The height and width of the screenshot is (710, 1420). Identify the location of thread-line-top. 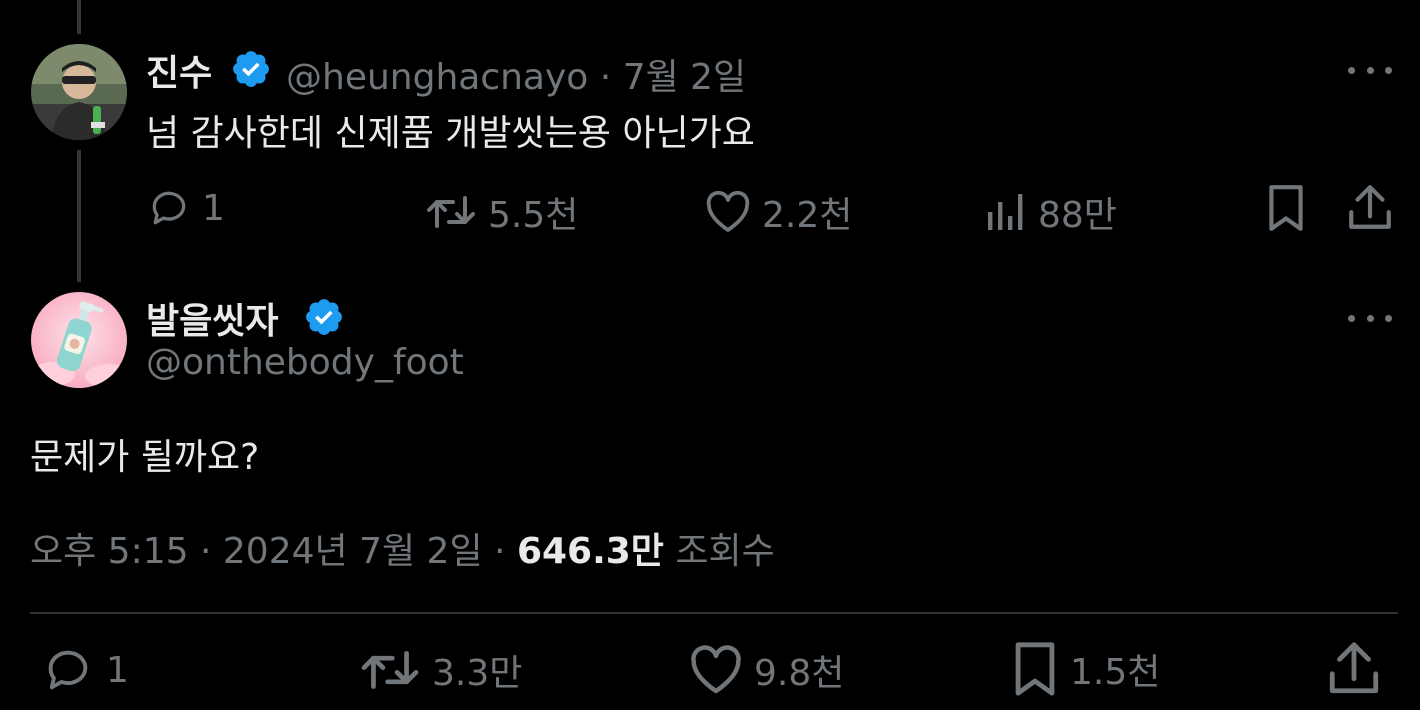
(79, 17).